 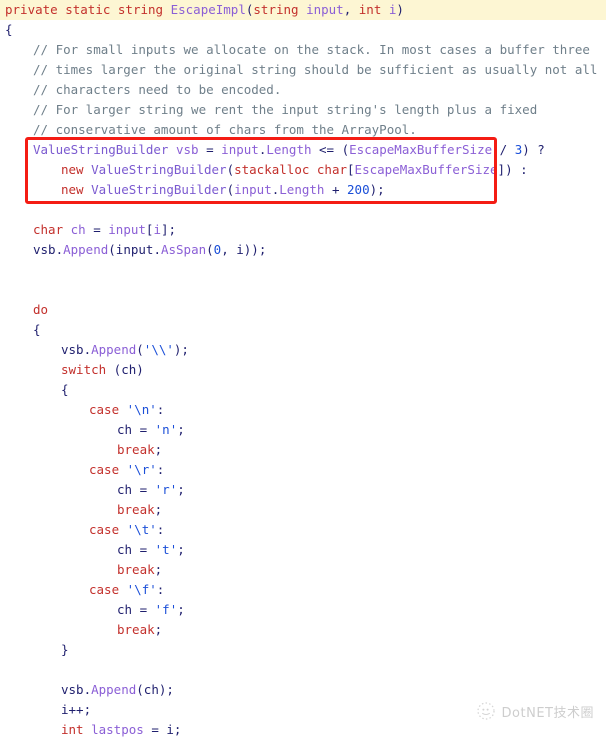 I want to click on code-token-str: 't', so click(x=166, y=549).